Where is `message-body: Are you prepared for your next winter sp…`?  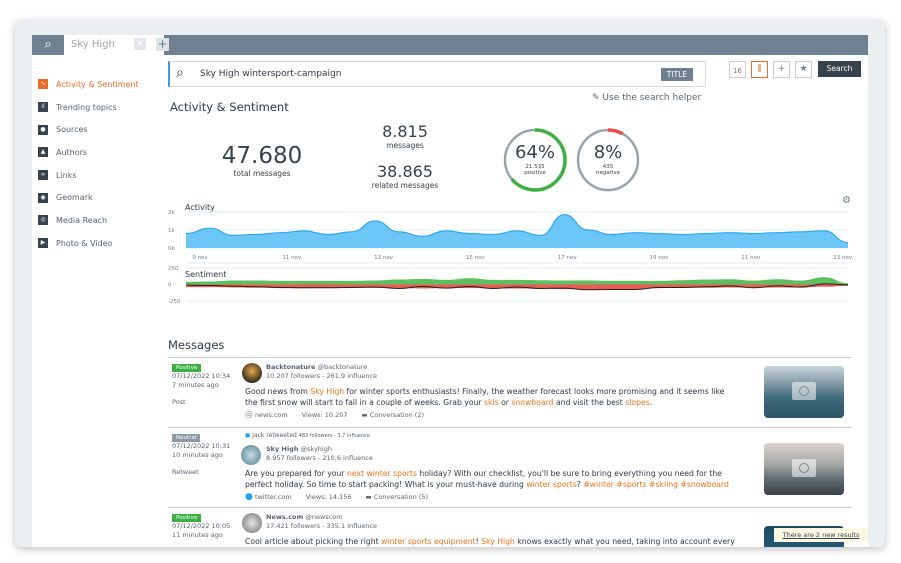
message-body: Are you prepared for your next winter sp… is located at coordinates (490, 479).